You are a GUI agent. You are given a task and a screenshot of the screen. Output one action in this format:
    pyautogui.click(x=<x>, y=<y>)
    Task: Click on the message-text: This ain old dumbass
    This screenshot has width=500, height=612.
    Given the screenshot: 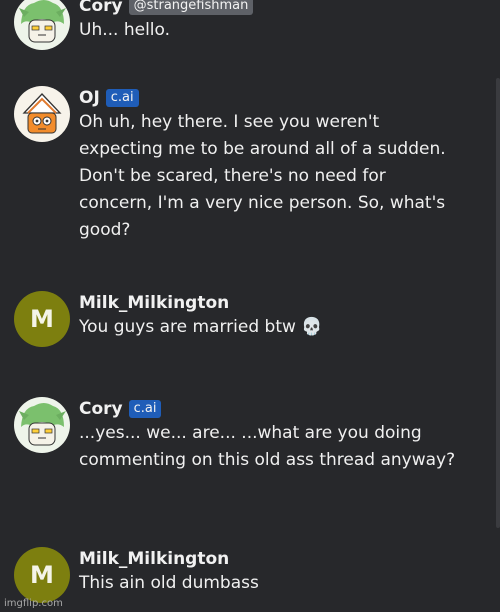 What is the action you would take?
    pyautogui.click(x=169, y=583)
    